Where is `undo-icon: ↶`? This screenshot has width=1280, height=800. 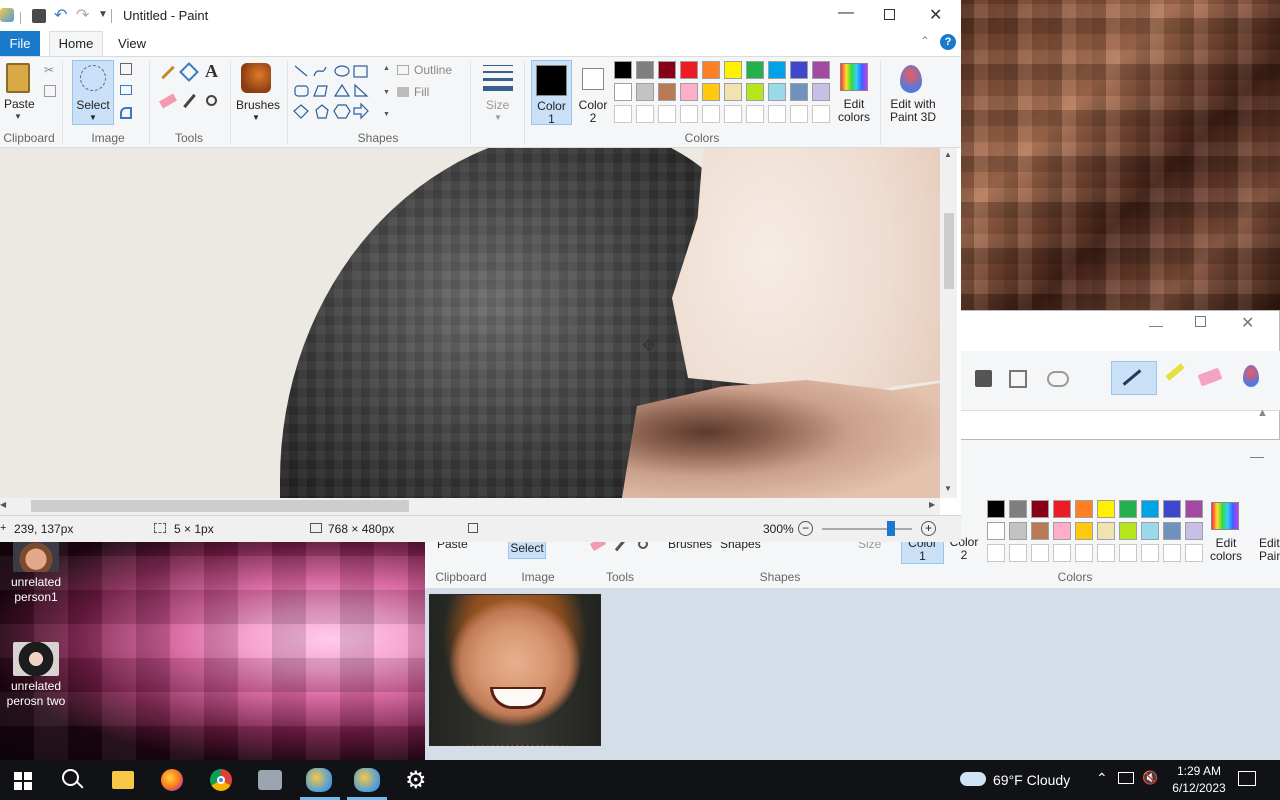
undo-icon: ↶ is located at coordinates (60, 15).